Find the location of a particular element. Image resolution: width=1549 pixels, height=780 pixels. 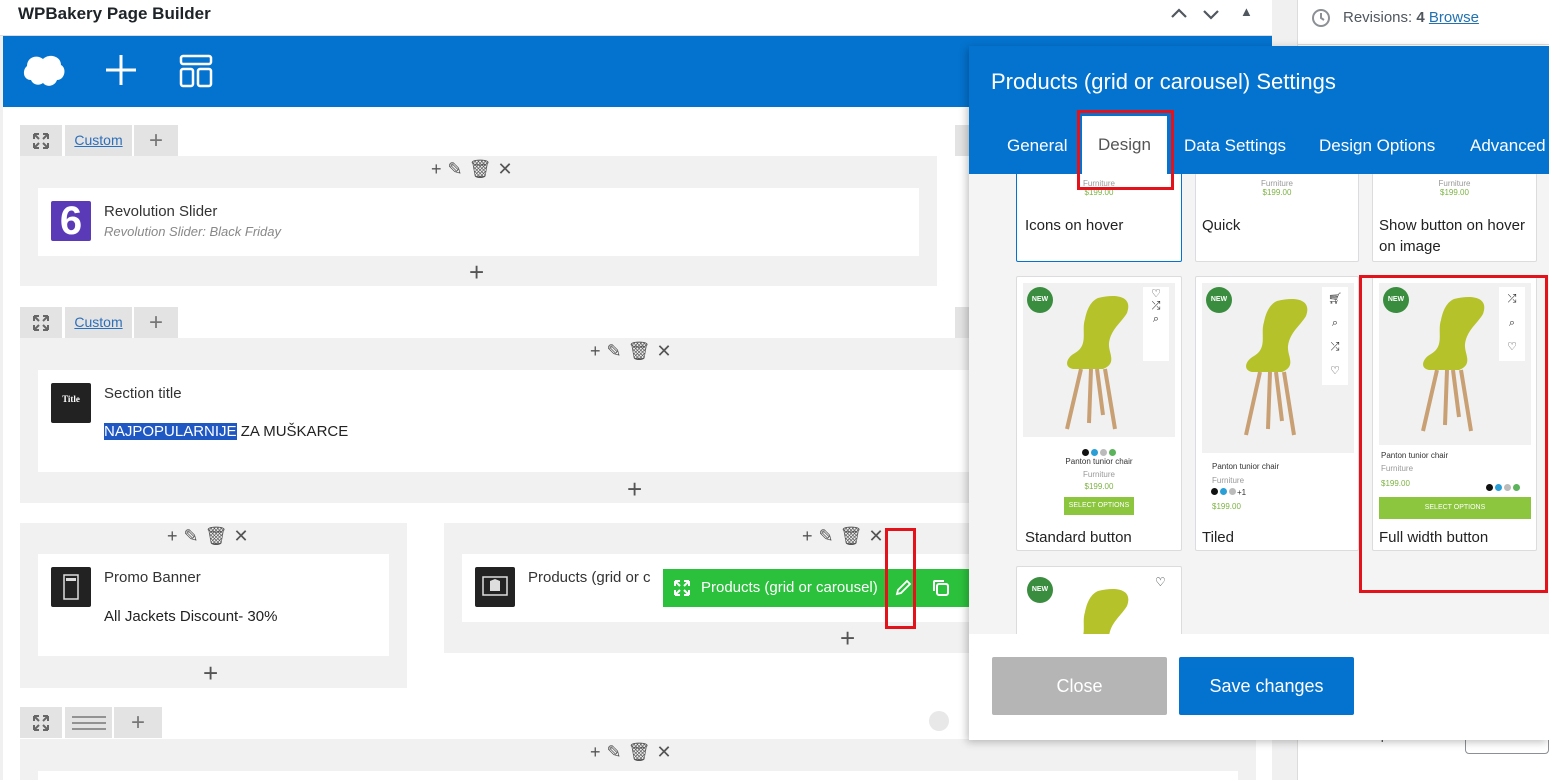

text-rest: ZA MUŠKARCE is located at coordinates (292, 431).